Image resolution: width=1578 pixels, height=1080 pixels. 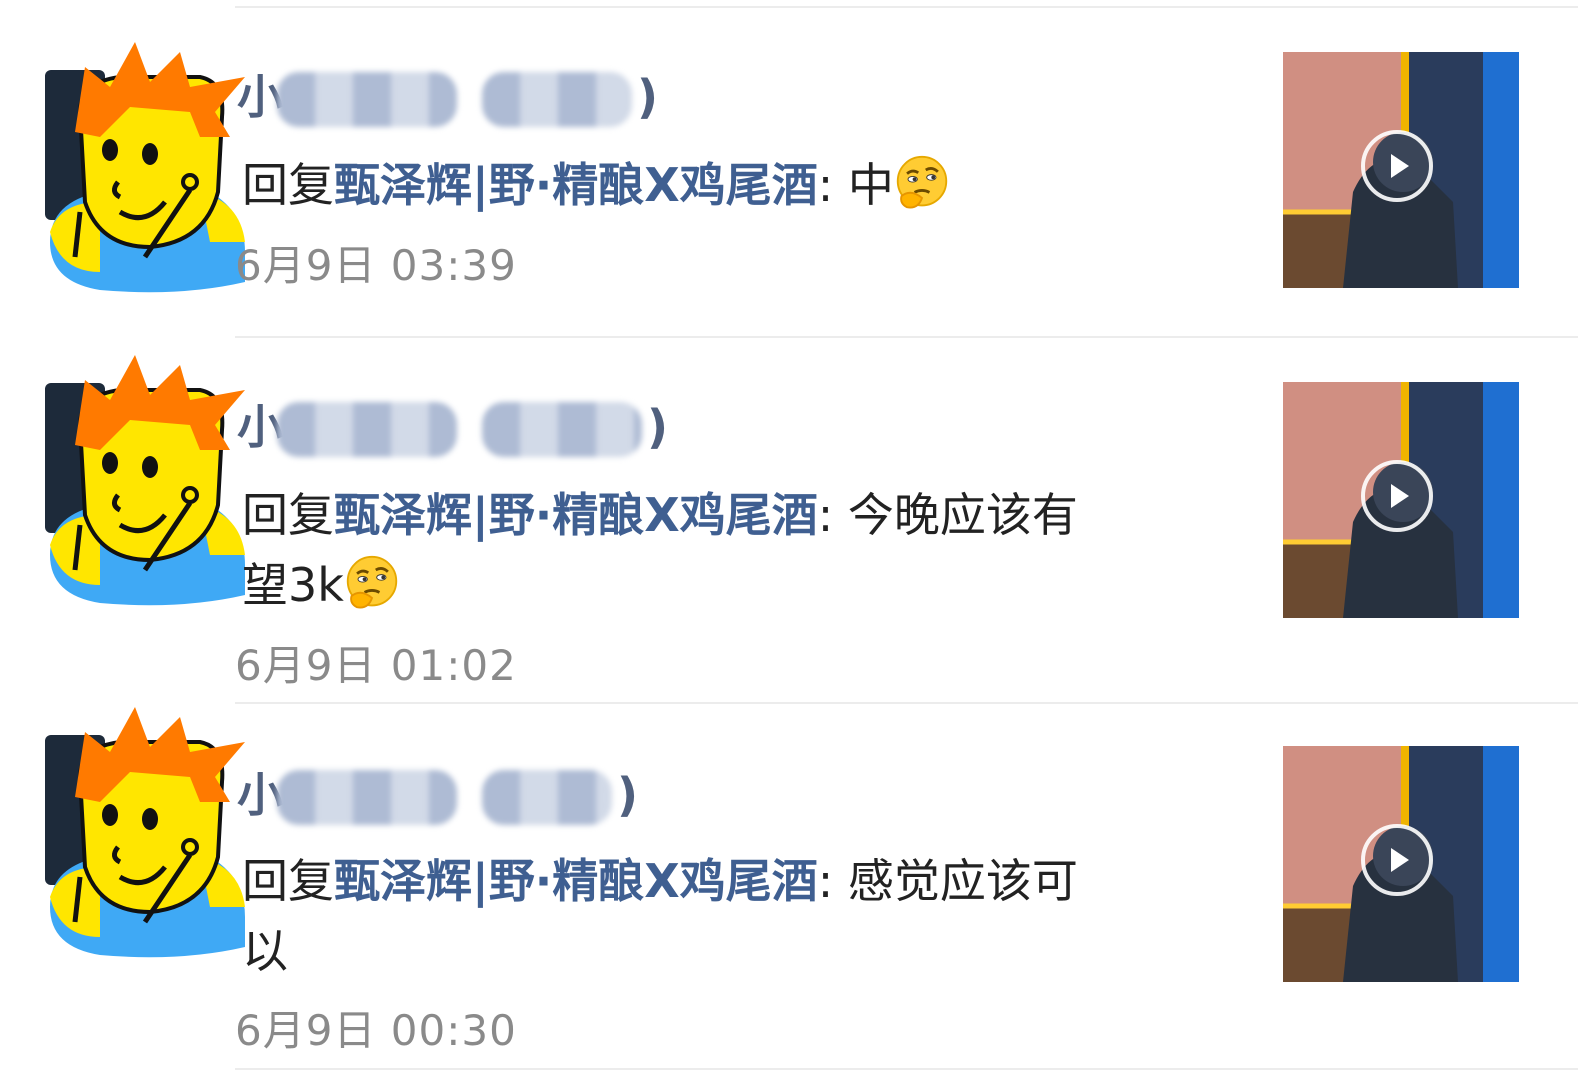 I want to click on comment-time: 6月9日 00:30, so click(x=376, y=1030).